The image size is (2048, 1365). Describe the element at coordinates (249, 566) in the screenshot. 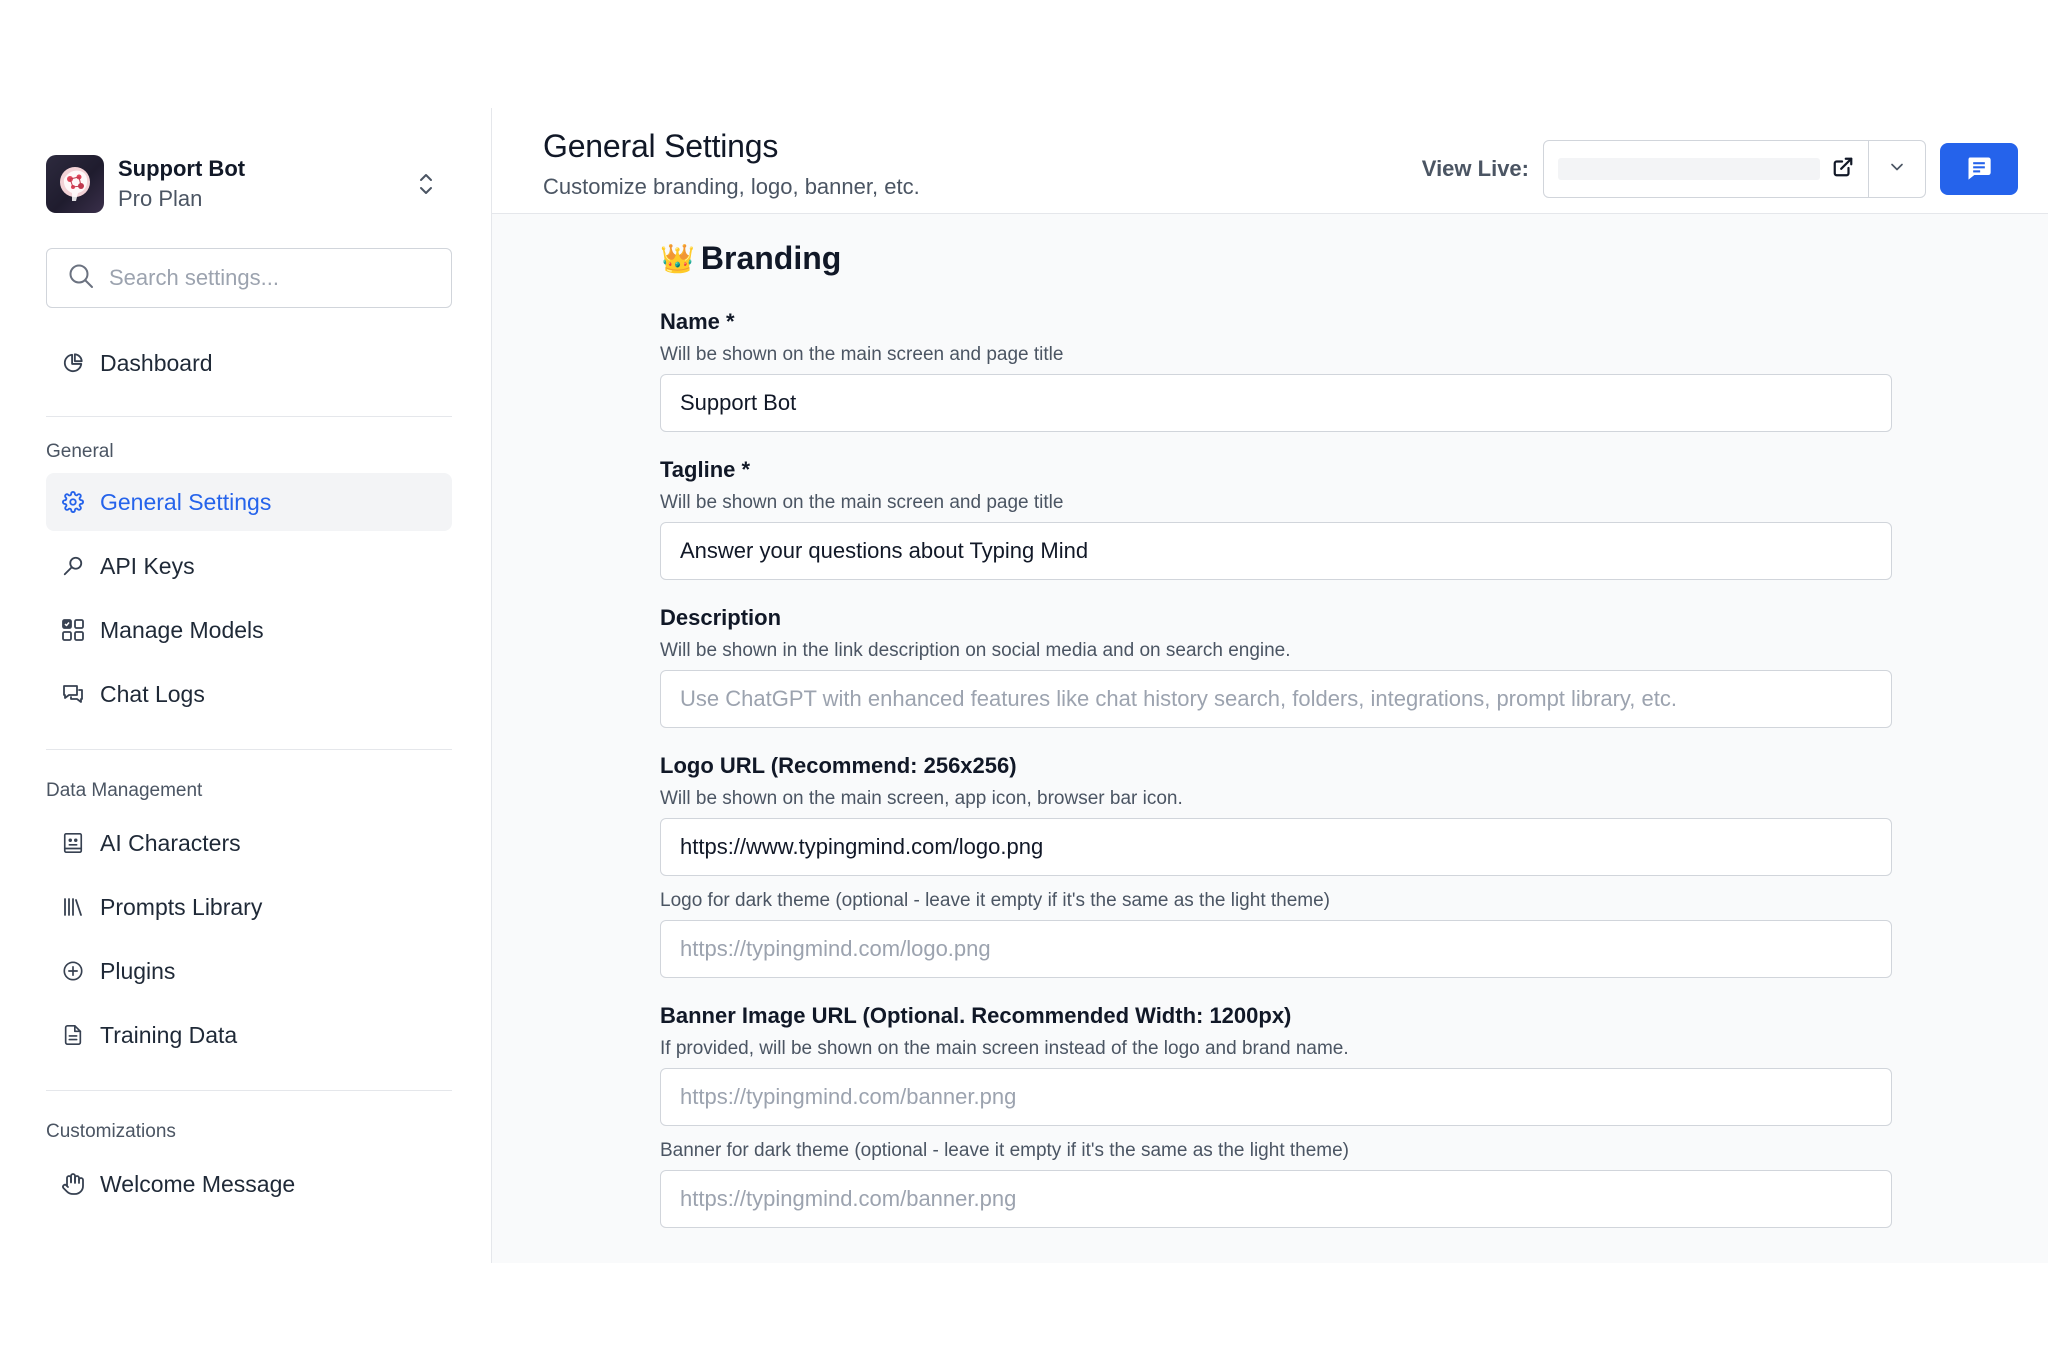

I see `sidebar-item-api-keys: API Keys` at that location.